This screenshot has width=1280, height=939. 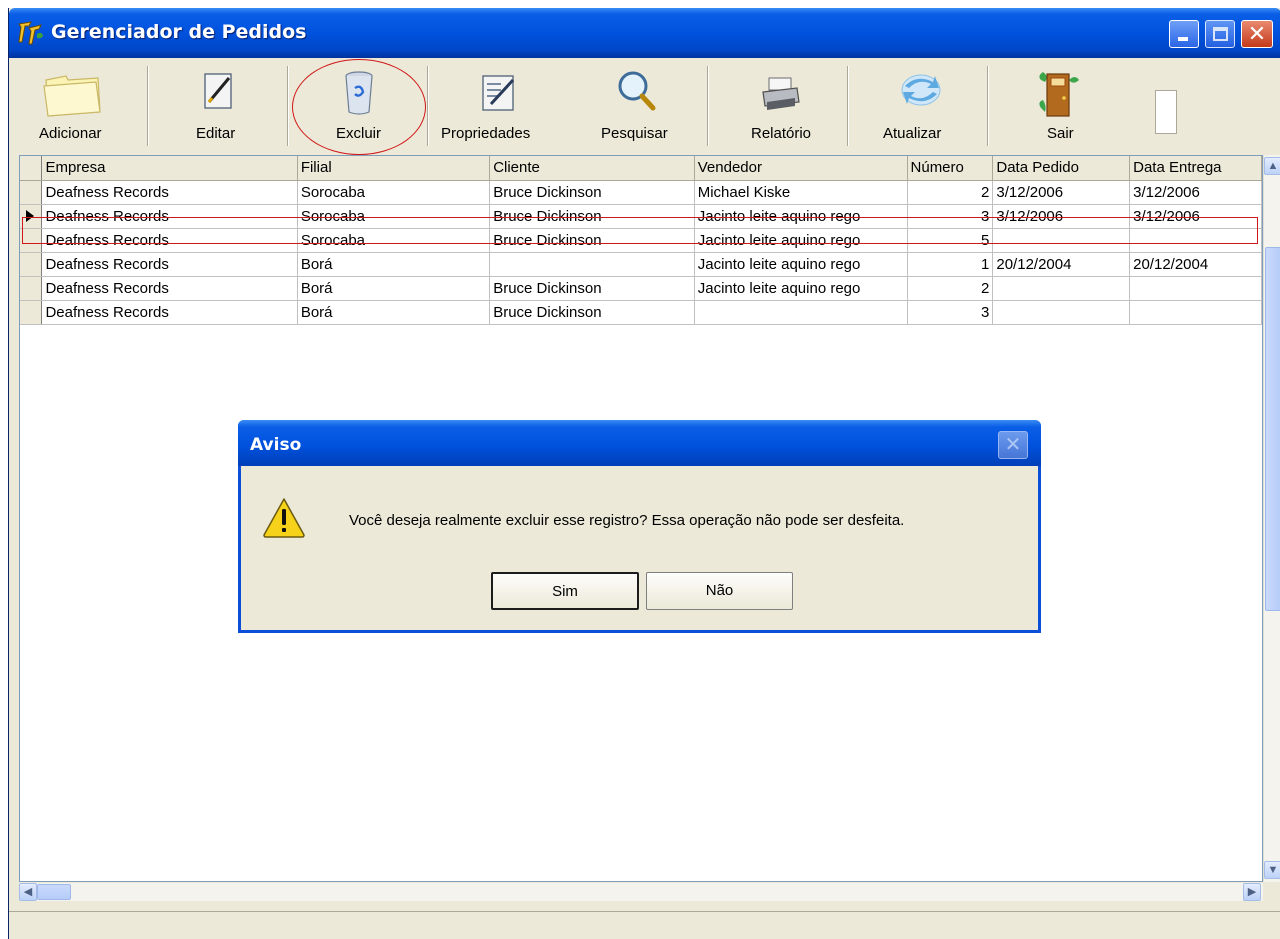 I want to click on column-header-data-entrega: Data Entrega, so click(x=1195, y=168).